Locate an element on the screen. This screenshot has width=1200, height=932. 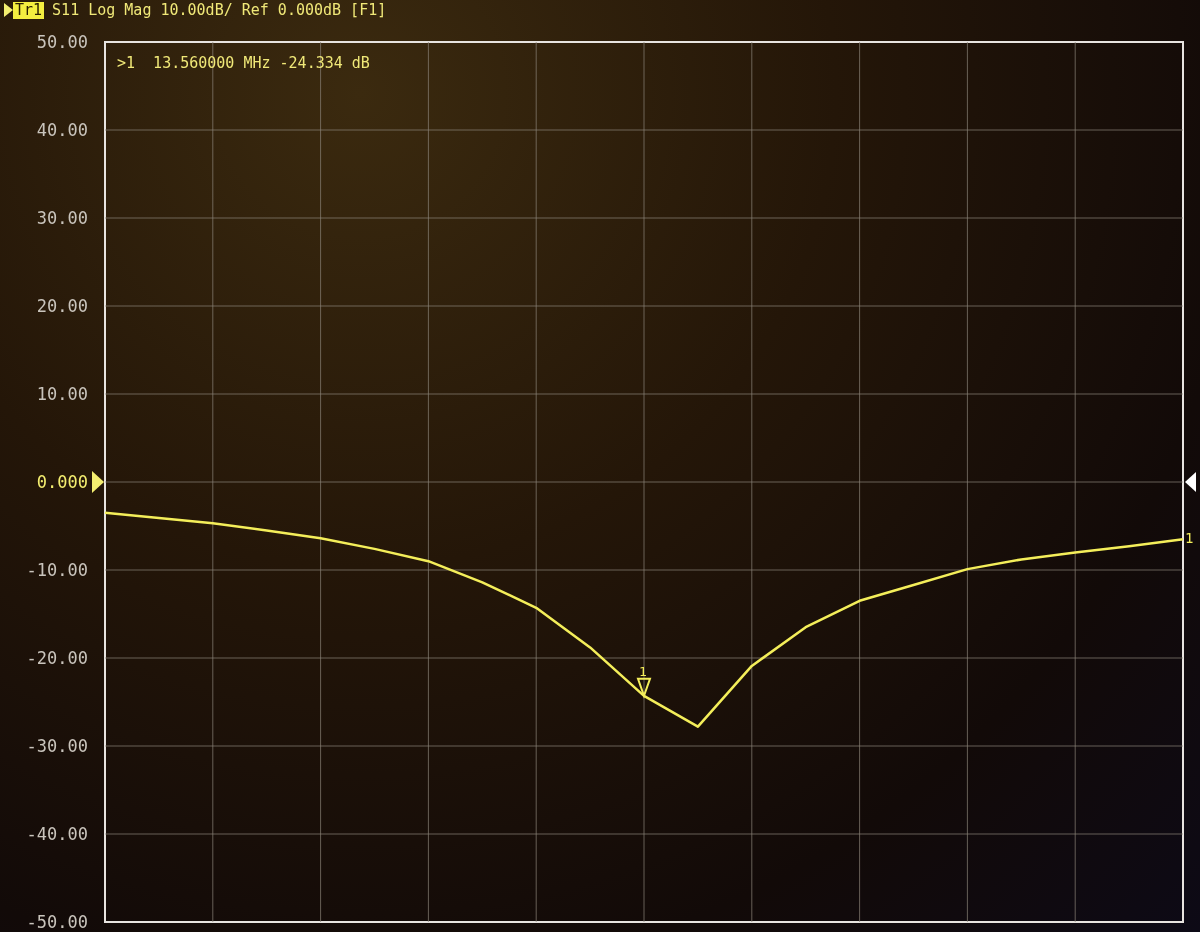
y-tick-label: -50.00 is located at coordinates (57, 922).